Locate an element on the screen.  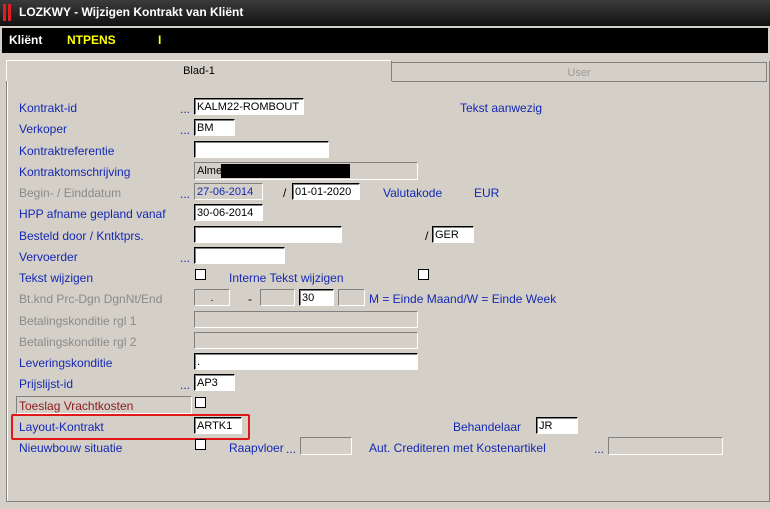
valutakode-value: EUR is located at coordinates (487, 193).